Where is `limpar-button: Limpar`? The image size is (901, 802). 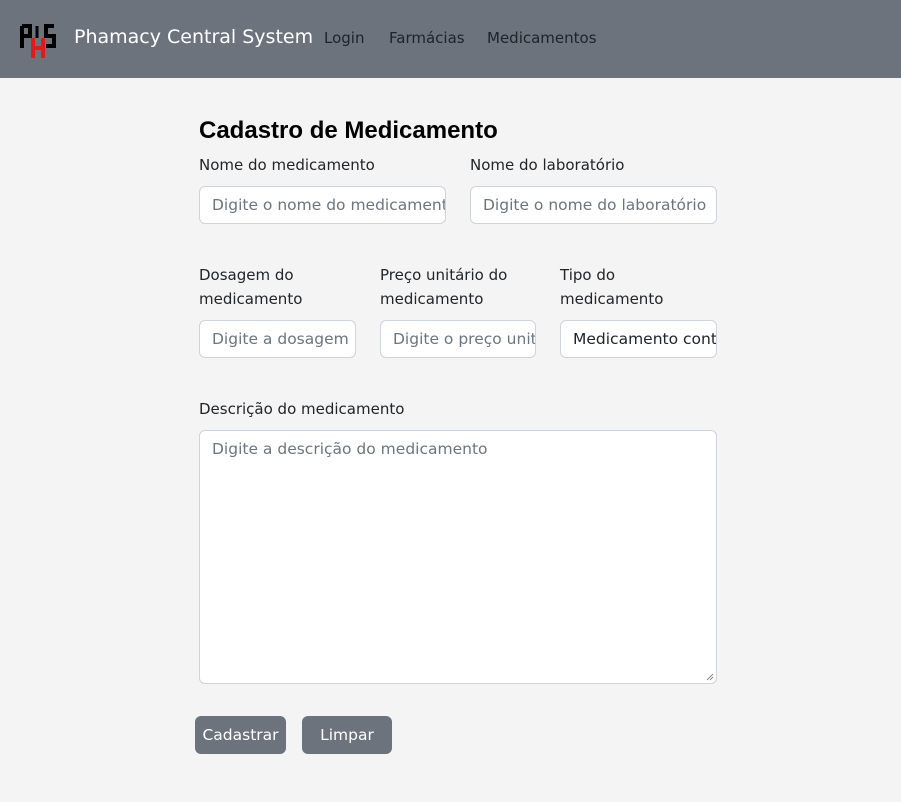 limpar-button: Limpar is located at coordinates (347, 735).